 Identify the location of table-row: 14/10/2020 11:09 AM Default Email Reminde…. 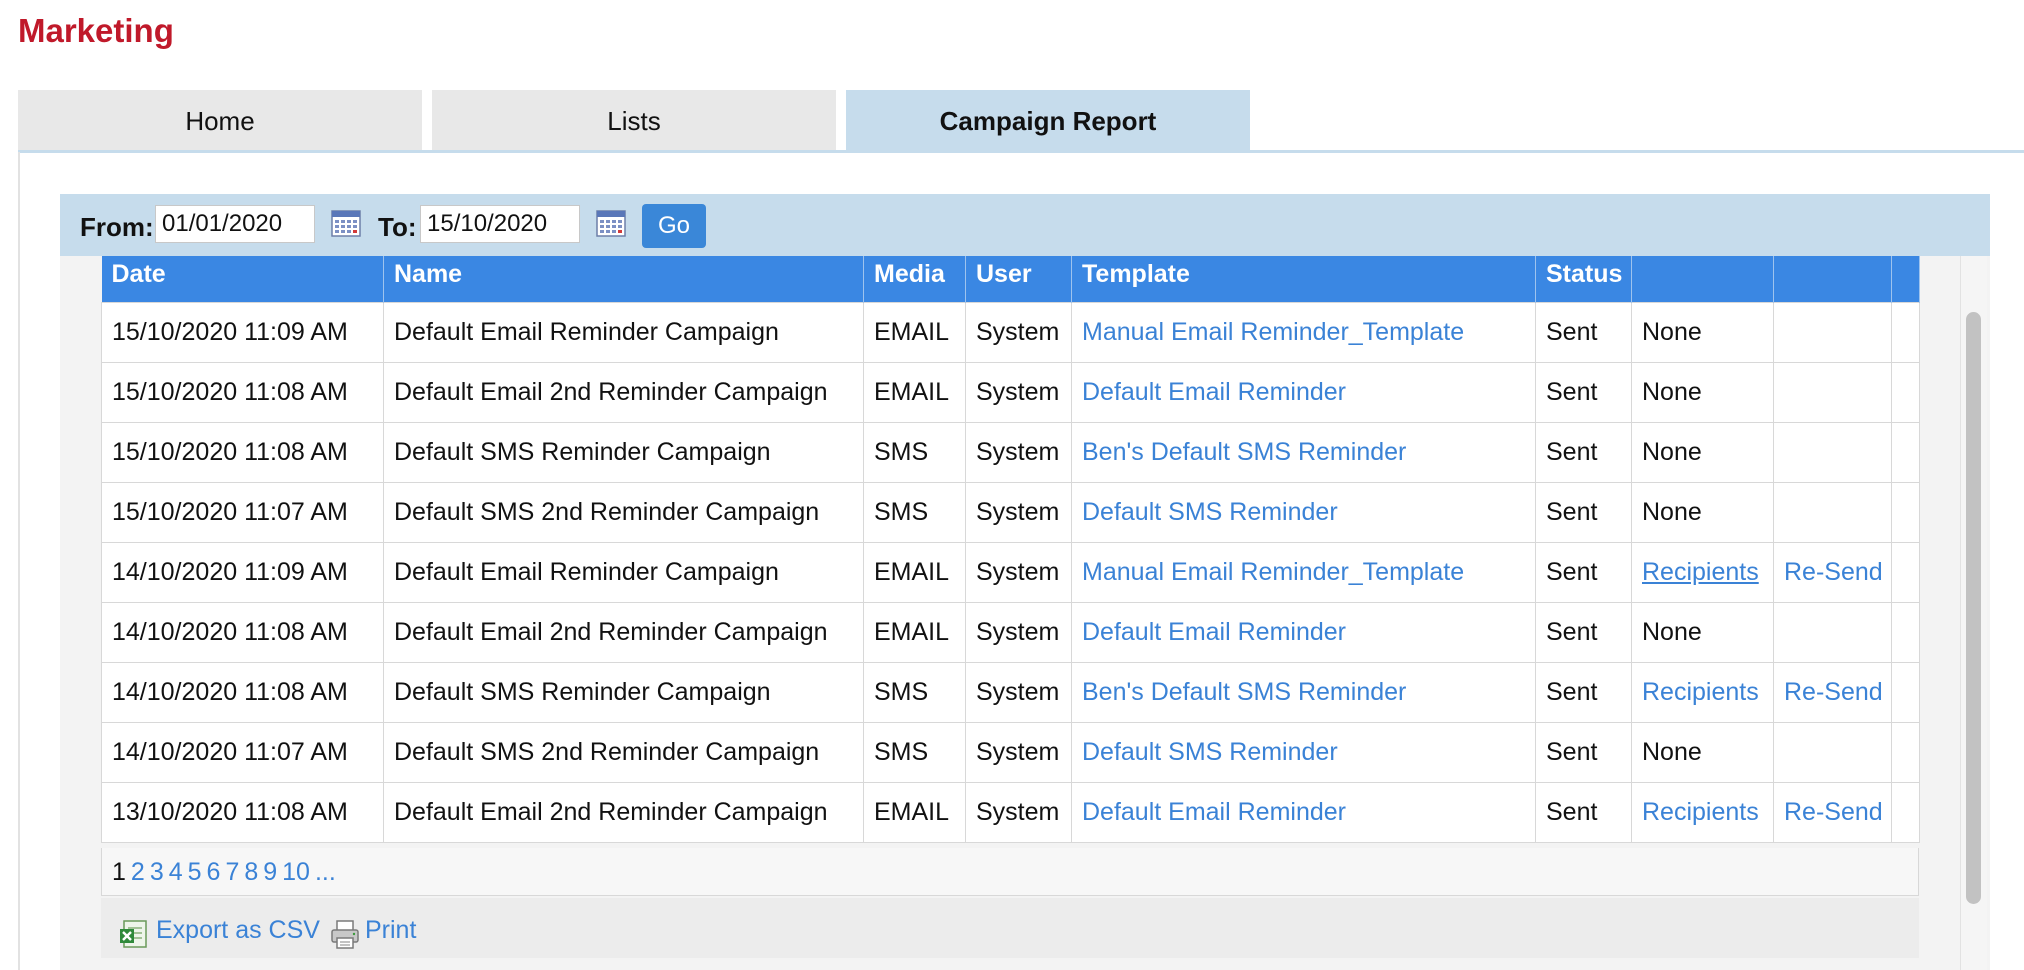
(1010, 572).